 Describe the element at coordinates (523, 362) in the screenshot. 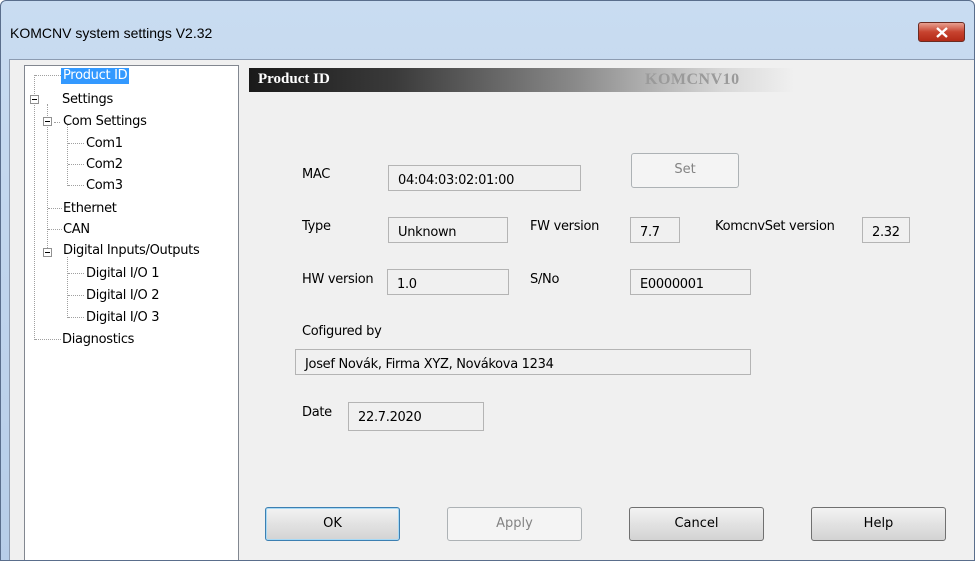

I see `configured-by-field: Josef Novák, Firma XYZ, Novákova 1234` at that location.